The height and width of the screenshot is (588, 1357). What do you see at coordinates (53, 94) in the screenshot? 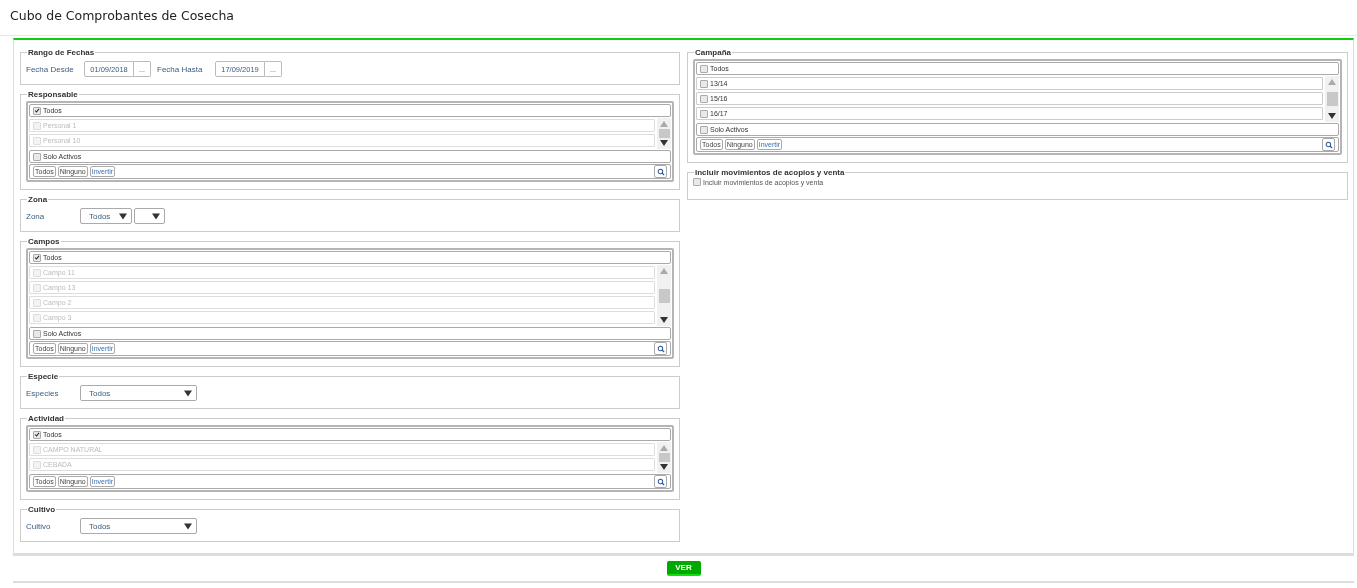
I see `section-title: Responsable` at bounding box center [53, 94].